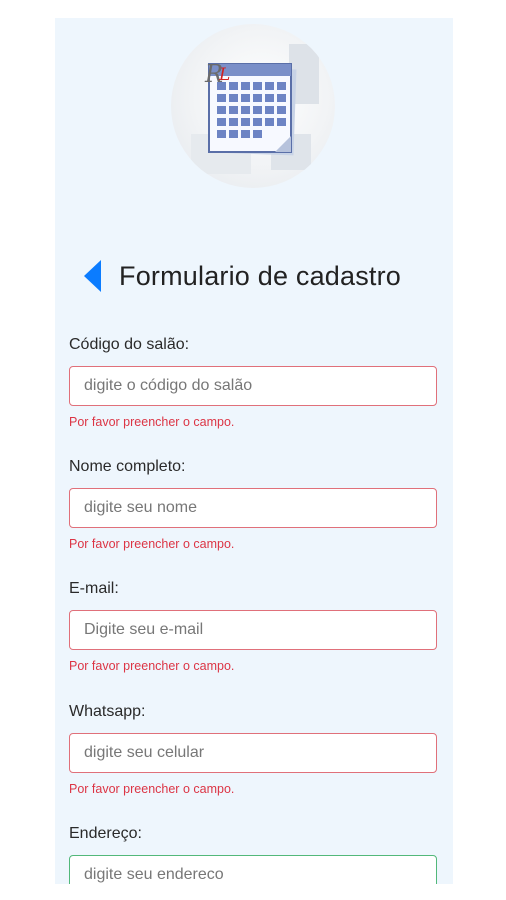 This screenshot has width=506, height=900. I want to click on field-whatsapp: Whatsapp: Por favor preencher o campo., so click(254, 749).